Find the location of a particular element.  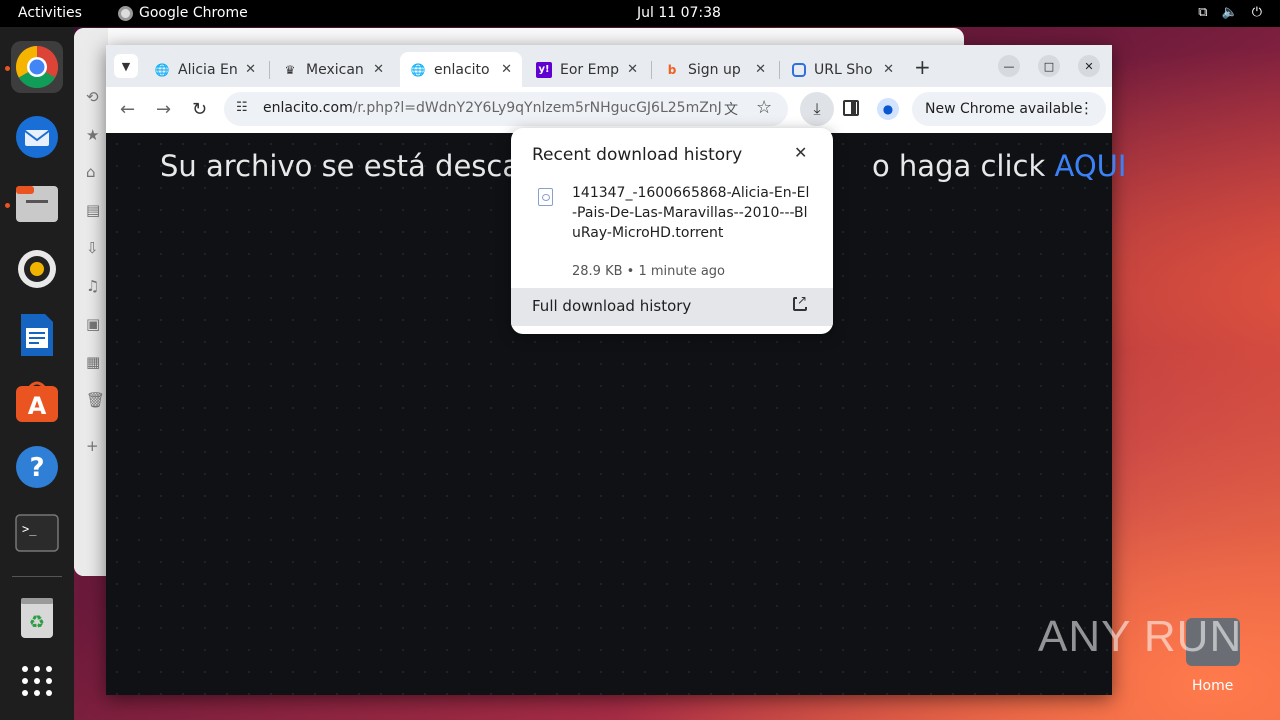

tab-title: Sign up is located at coordinates (714, 69).